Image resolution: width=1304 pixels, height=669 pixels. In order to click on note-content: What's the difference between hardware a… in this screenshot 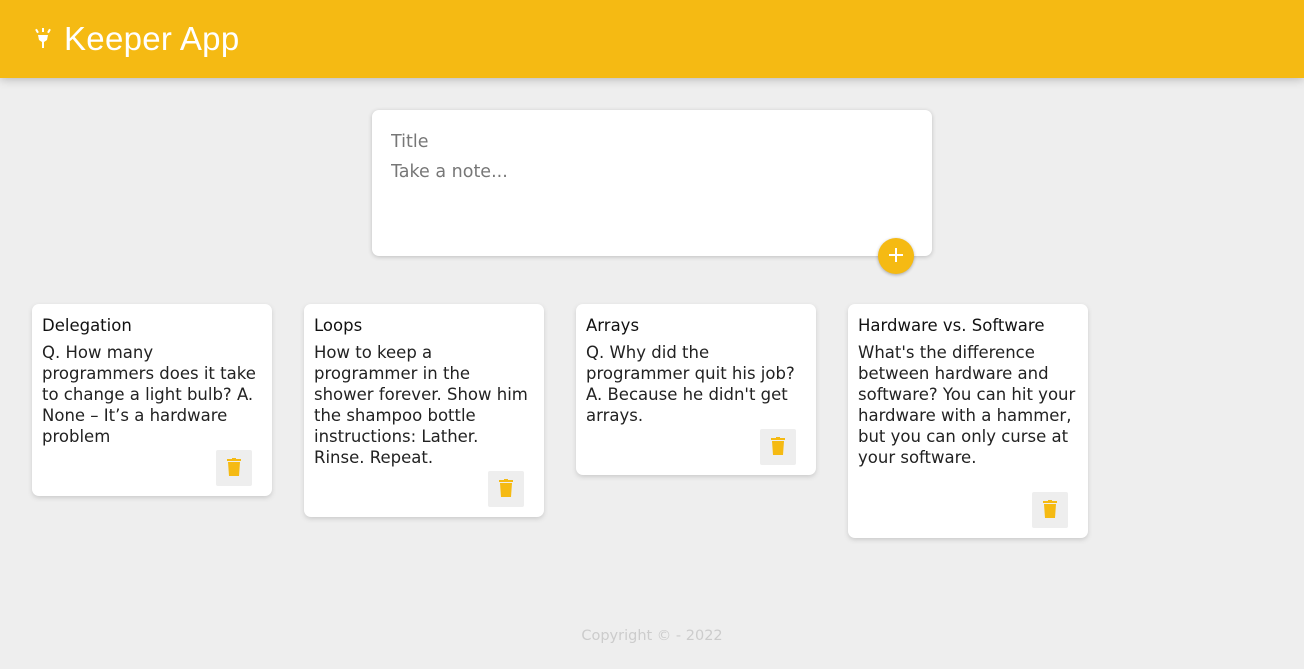, I will do `click(969, 405)`.